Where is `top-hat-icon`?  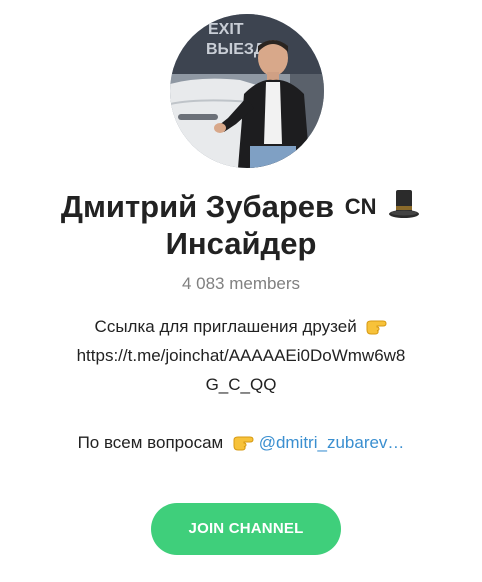 top-hat-icon is located at coordinates (404, 204).